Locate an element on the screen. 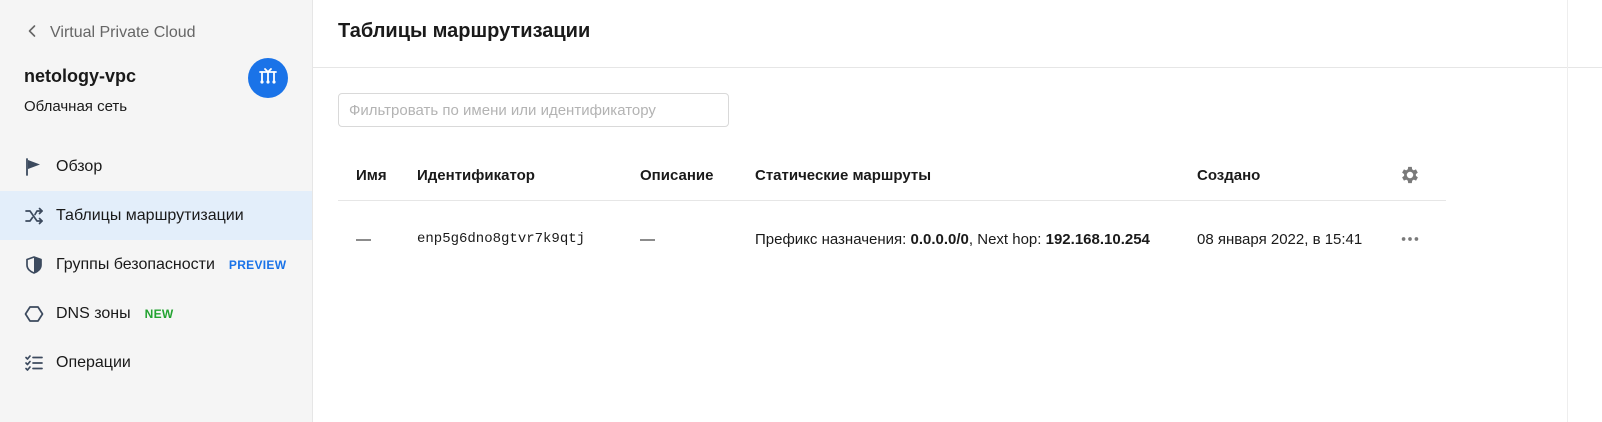  hexagon-icon is located at coordinates (34, 314).